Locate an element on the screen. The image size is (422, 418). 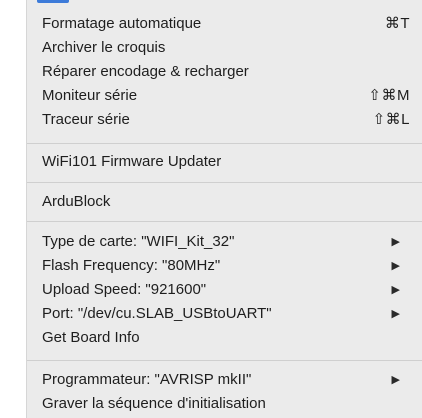
menu-item-serial-plotter: Traceur série ⇧⌘L is located at coordinates (224, 120).